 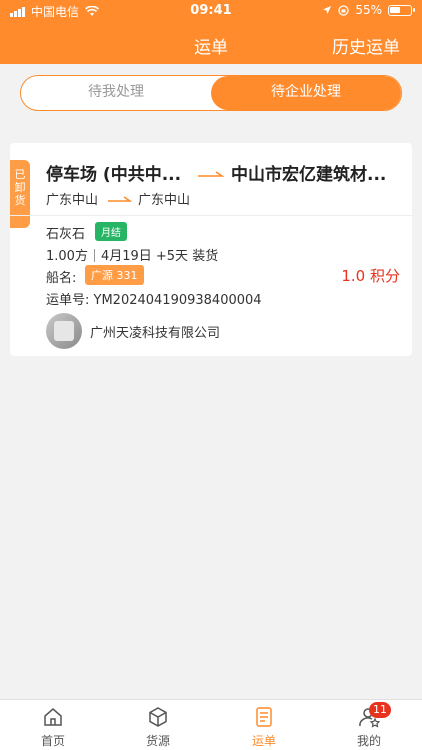 I want to click on history-waybill-link: 历史运单, so click(x=366, y=45).